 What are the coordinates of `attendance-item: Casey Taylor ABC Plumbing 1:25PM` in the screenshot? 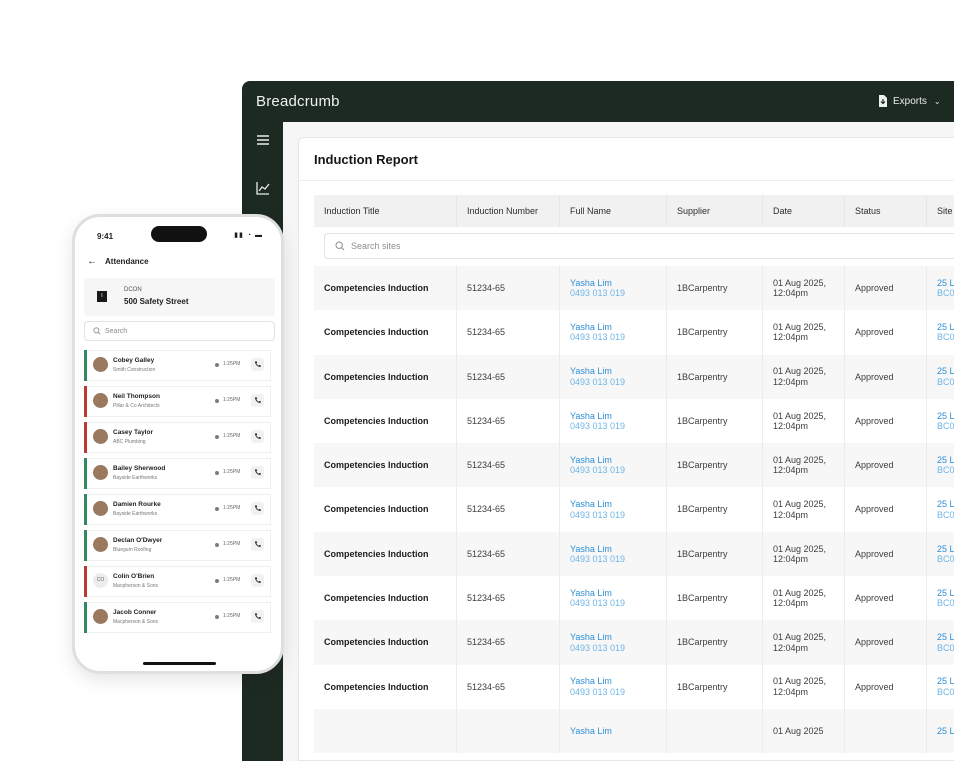 It's located at (177, 437).